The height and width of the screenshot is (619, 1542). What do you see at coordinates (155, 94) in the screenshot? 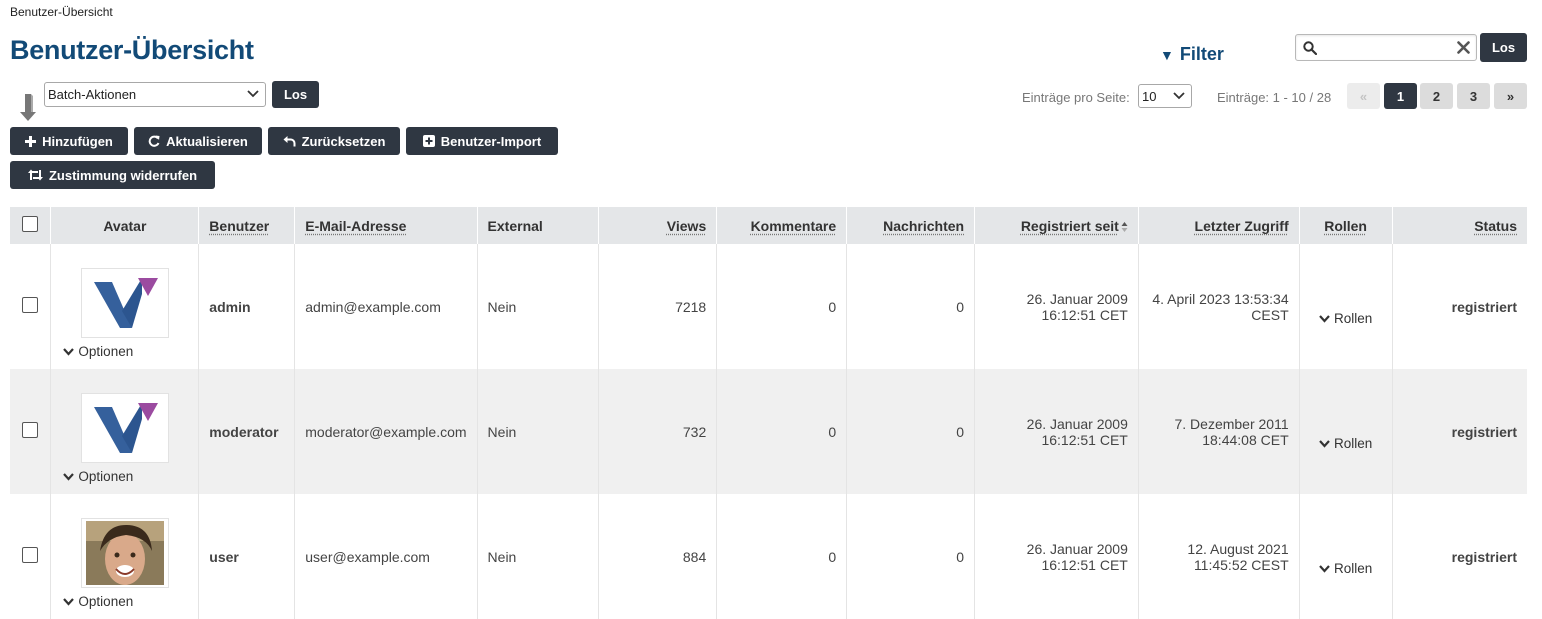
I see `batch-actions-select: Batch-Aktionen` at bounding box center [155, 94].